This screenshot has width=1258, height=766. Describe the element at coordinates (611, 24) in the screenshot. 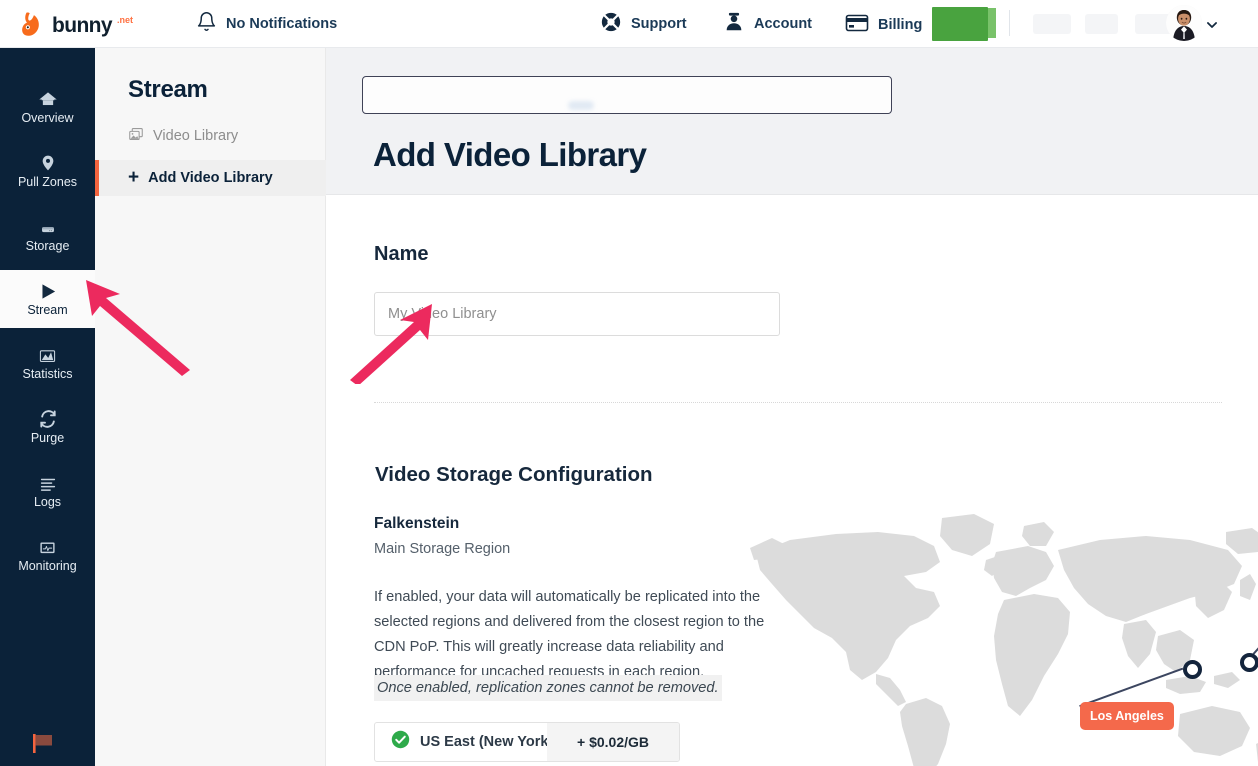

I see `lifebuoy-icon` at that location.